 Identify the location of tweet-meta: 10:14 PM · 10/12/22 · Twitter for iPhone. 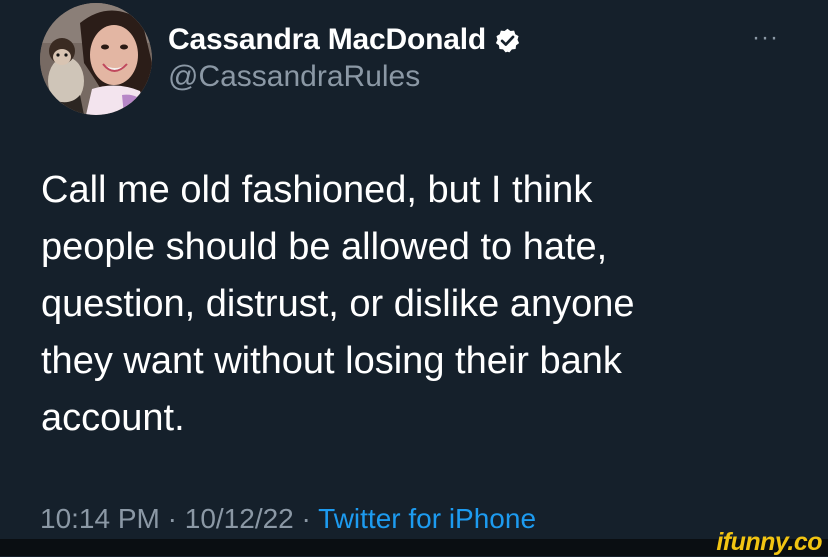
(288, 519).